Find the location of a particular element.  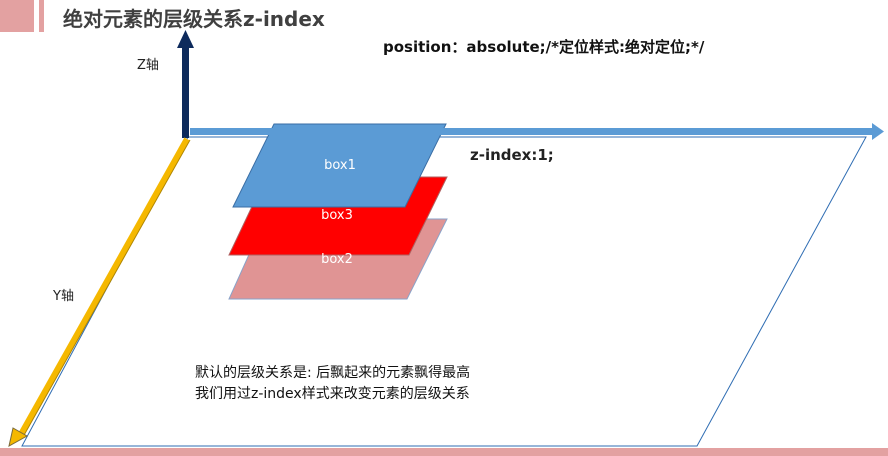

box3-label: box3 is located at coordinates (337, 215).